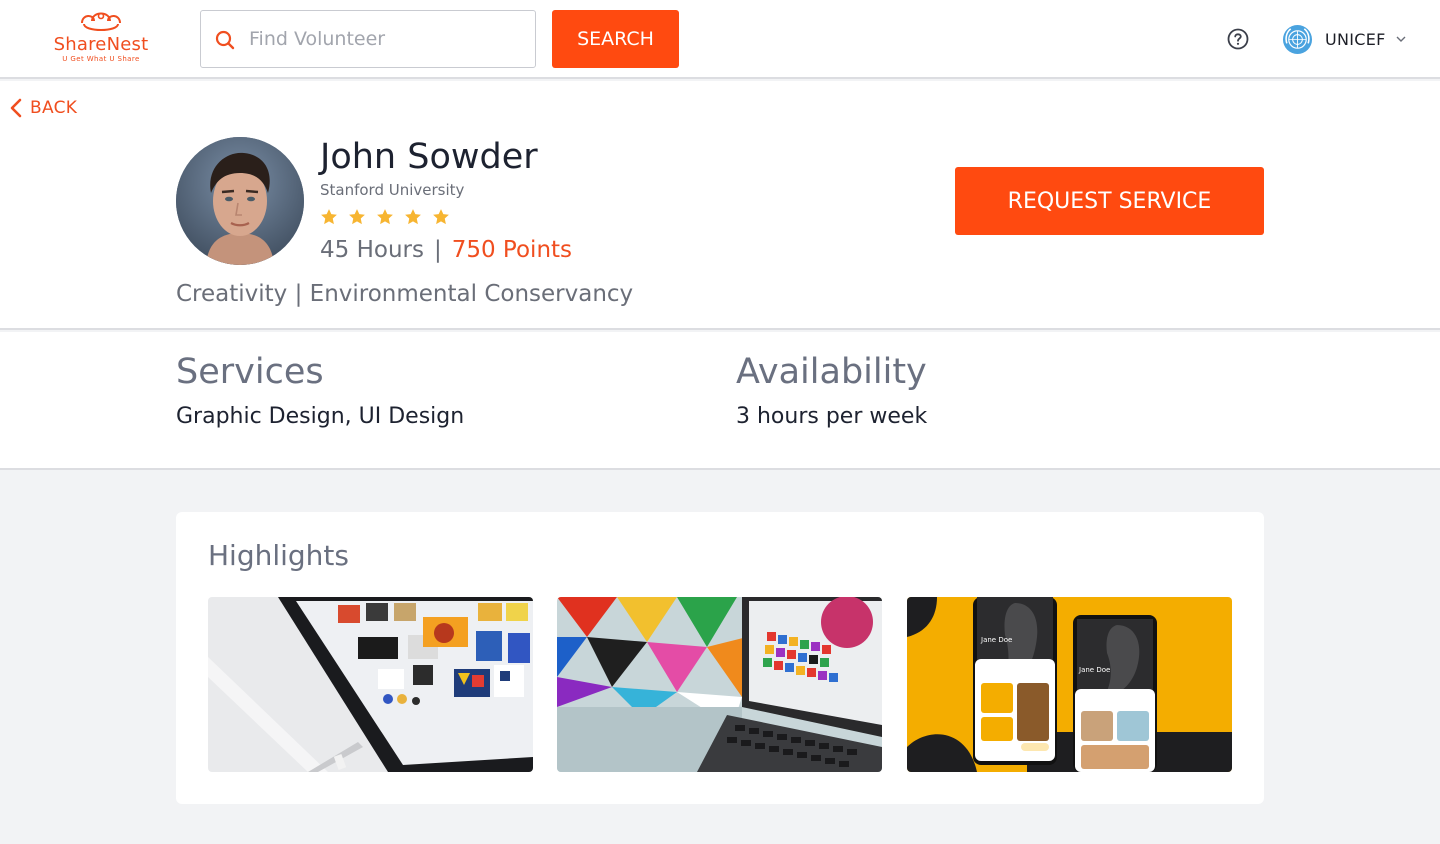 This screenshot has height=844, width=1440. I want to click on search-input, so click(384, 39).